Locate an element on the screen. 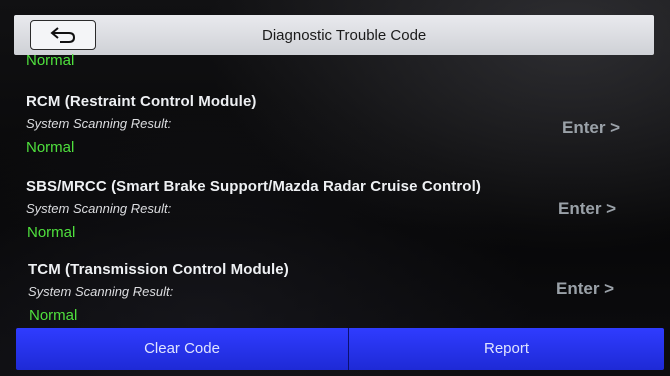 The height and width of the screenshot is (376, 670). action-bar: Clear Code Report is located at coordinates (340, 349).